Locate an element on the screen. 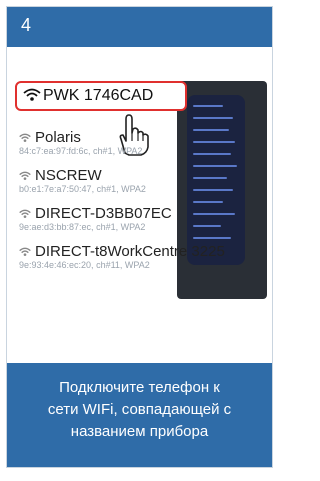 The width and height of the screenshot is (320, 481). network-meta: b0:e1:7e:a7:50:47, ch#1, WPA2 is located at coordinates (82, 189).